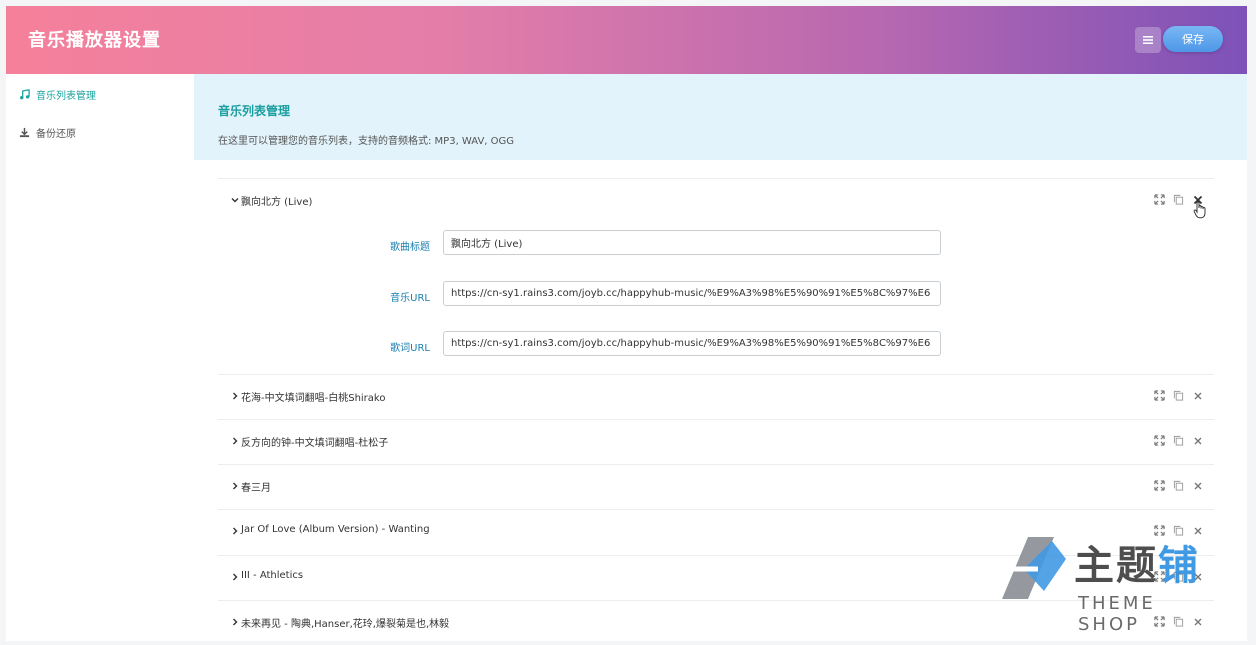  Describe the element at coordinates (410, 298) in the screenshot. I see `music-url-label: 音乐URL` at that location.